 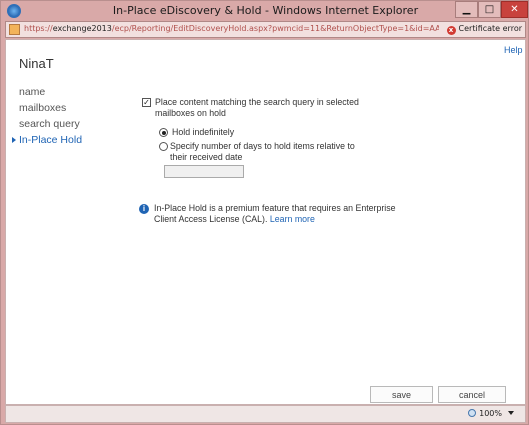 What do you see at coordinates (472, 413) in the screenshot?
I see `zoom-magnifier-icon` at bounding box center [472, 413].